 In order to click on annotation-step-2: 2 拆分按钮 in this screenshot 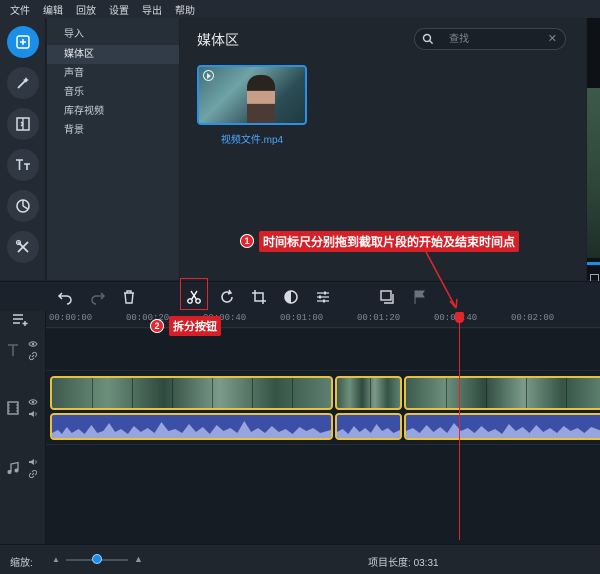, I will do `click(185, 326)`.